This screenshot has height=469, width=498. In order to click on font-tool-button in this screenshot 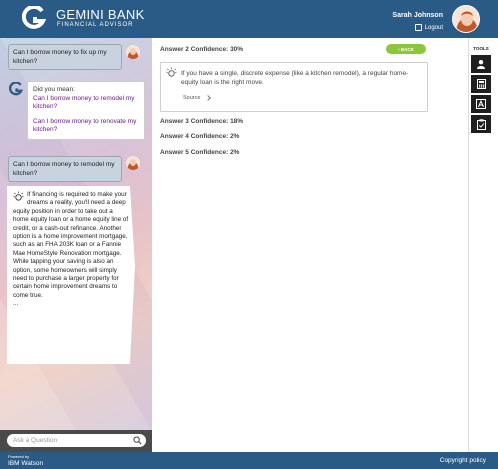, I will do `click(481, 104)`.